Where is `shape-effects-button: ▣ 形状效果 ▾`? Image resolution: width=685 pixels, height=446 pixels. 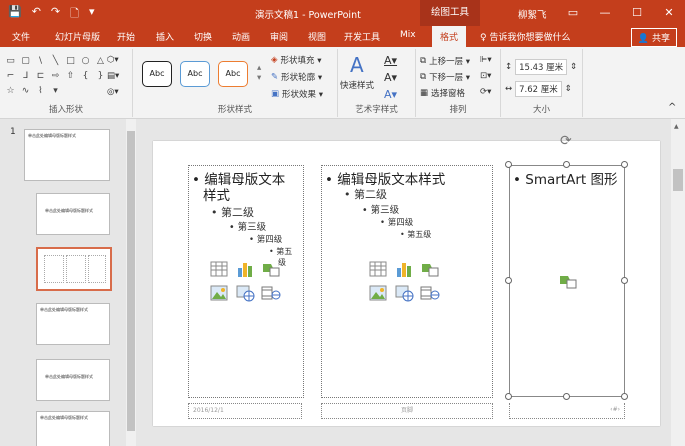
shape-effects-button: ▣ 形状效果 ▾ is located at coordinates (297, 94).